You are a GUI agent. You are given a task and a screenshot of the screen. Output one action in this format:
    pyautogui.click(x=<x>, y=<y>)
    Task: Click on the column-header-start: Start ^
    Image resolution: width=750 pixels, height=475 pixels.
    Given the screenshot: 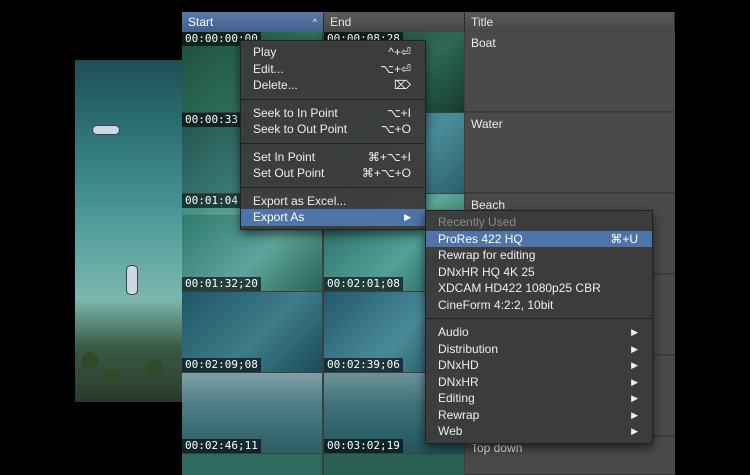 What is the action you would take?
    pyautogui.click(x=253, y=22)
    